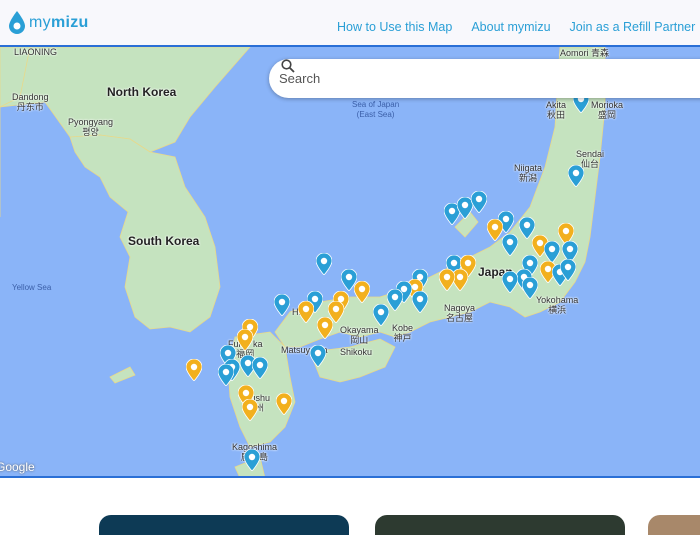 This screenshot has width=700, height=535. What do you see at coordinates (403, 333) in the screenshot?
I see `label-kobe: Kobe 神戸` at bounding box center [403, 333].